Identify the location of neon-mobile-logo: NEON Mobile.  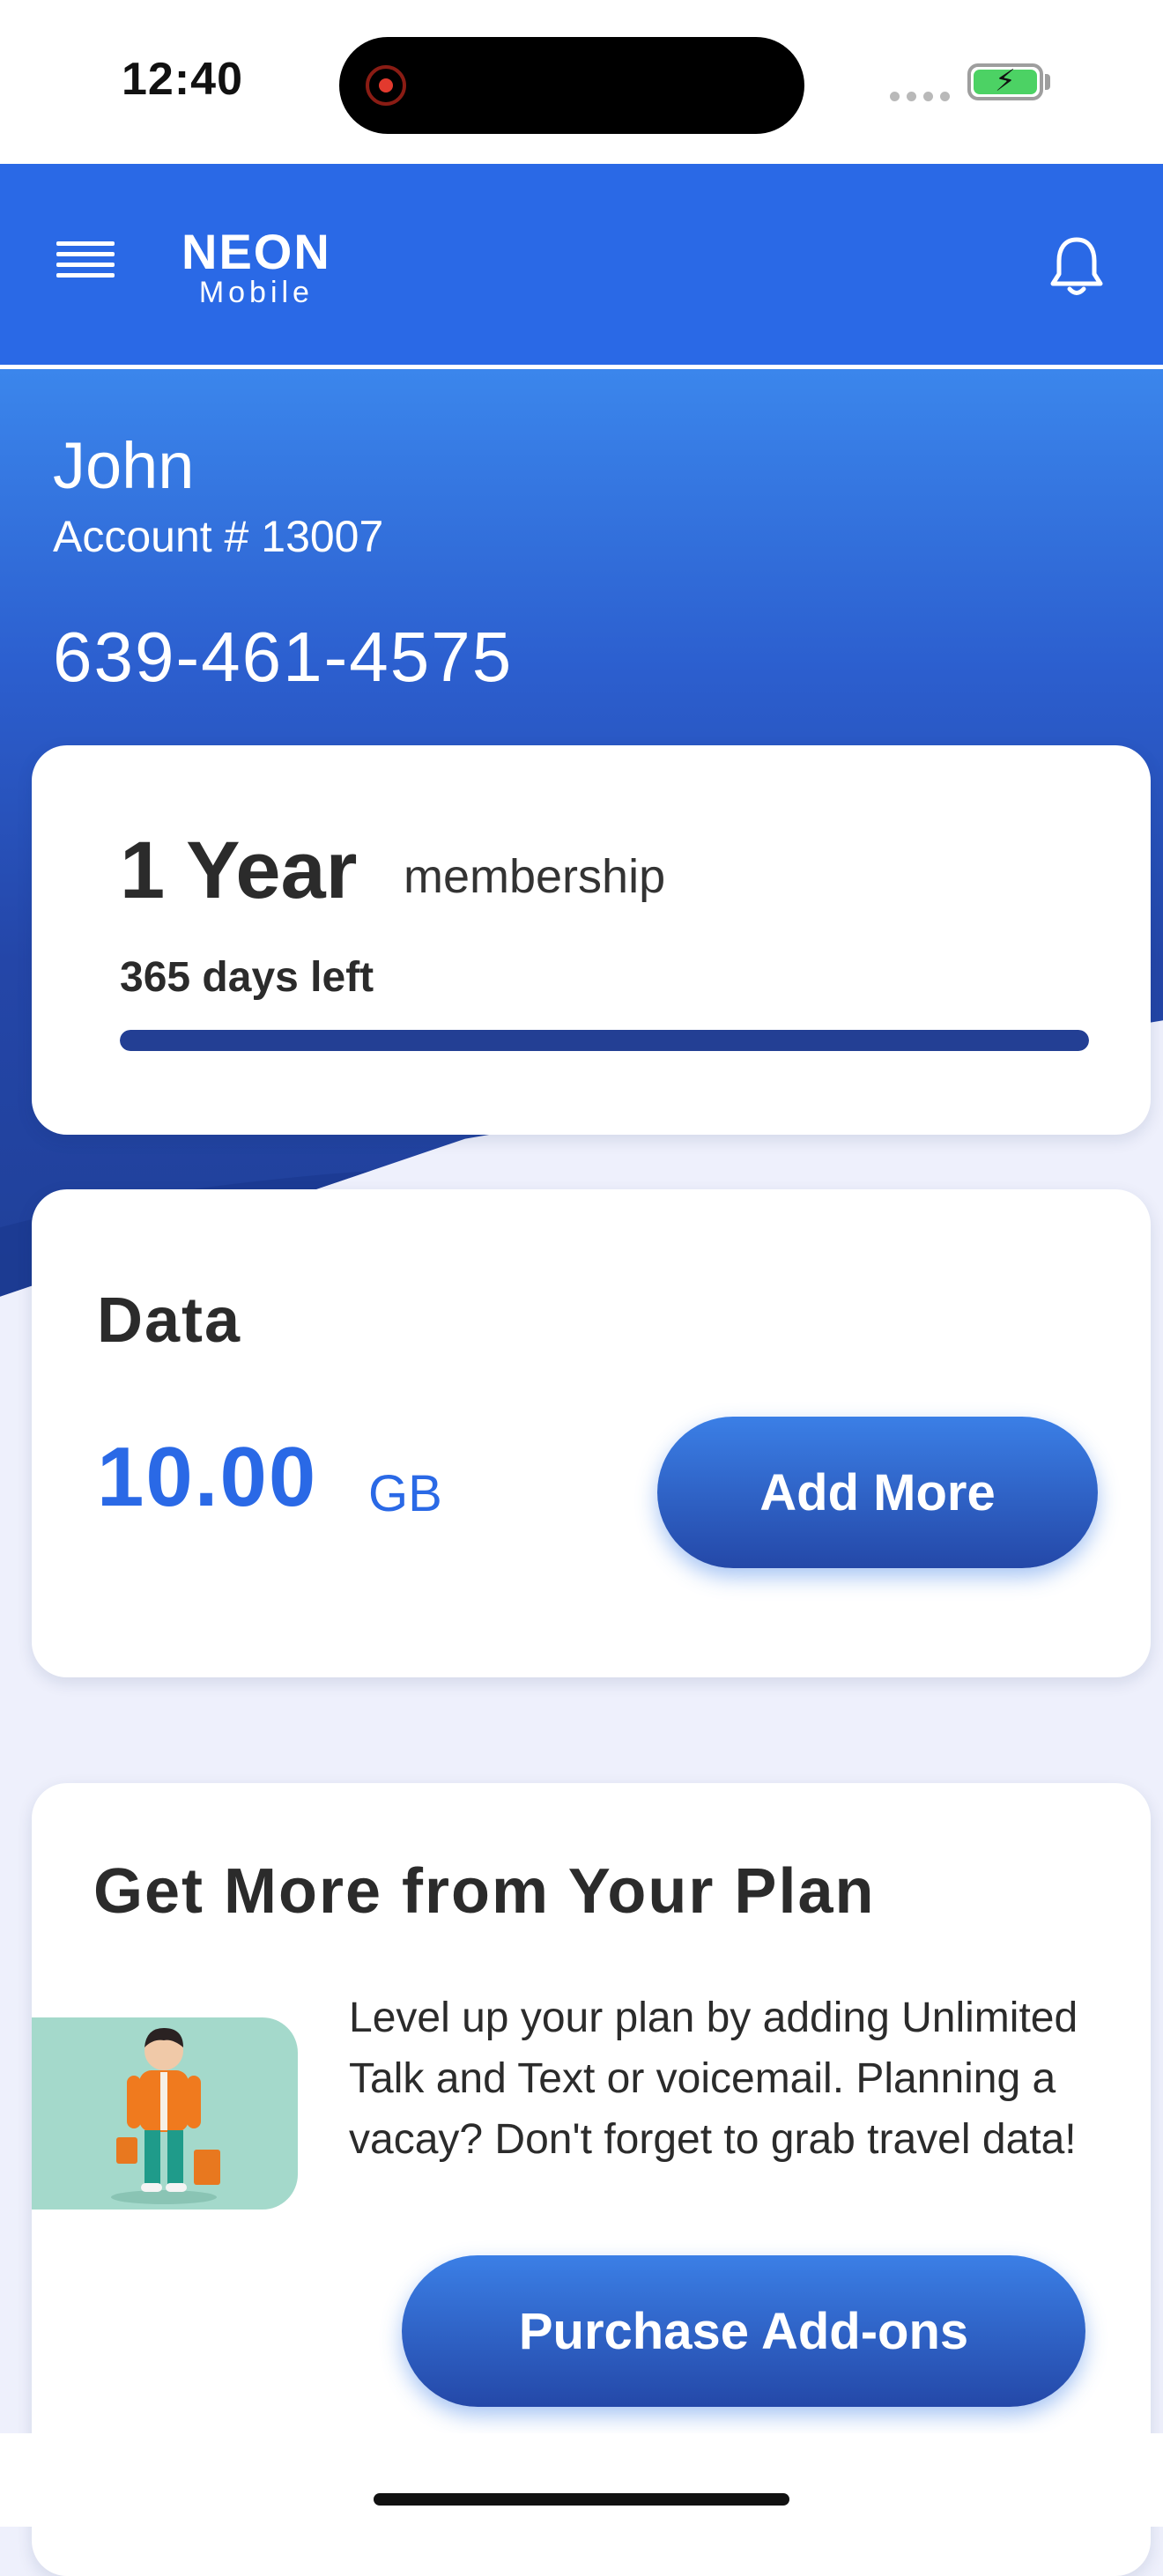
(256, 267).